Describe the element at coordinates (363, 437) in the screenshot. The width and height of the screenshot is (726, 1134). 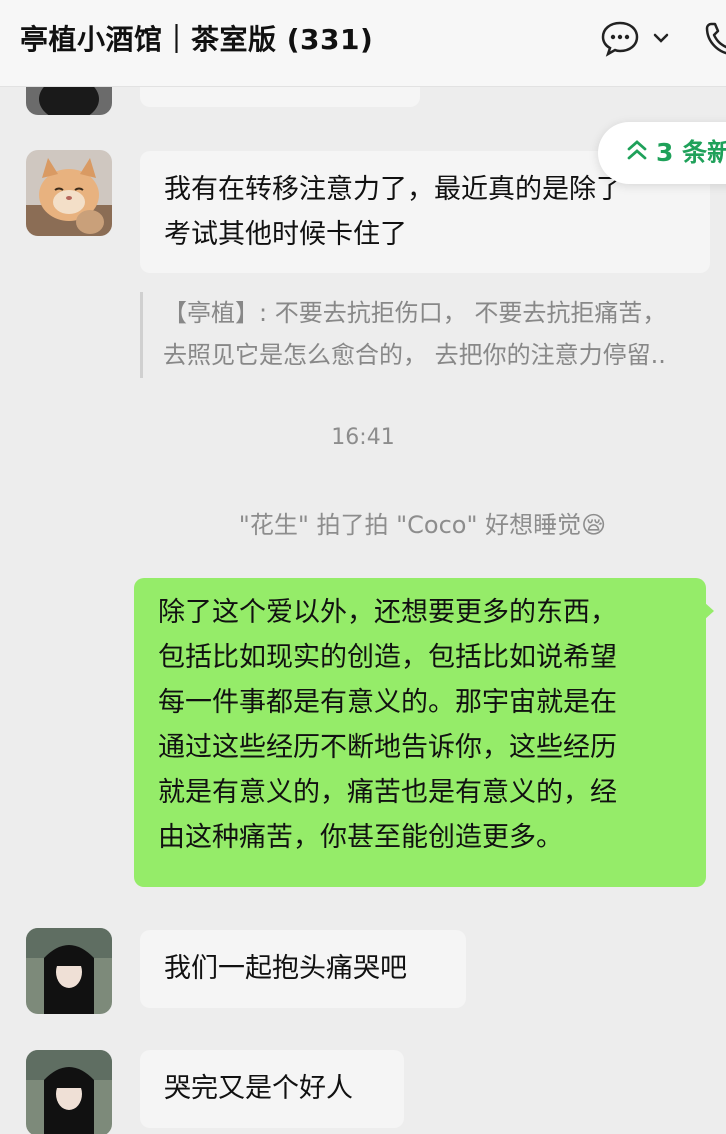
I see `timestamp: 16:41` at that location.